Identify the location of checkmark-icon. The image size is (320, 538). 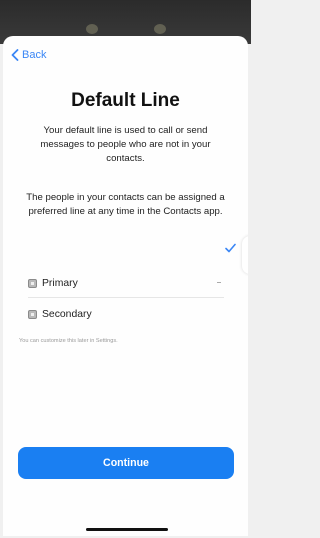
(230, 248).